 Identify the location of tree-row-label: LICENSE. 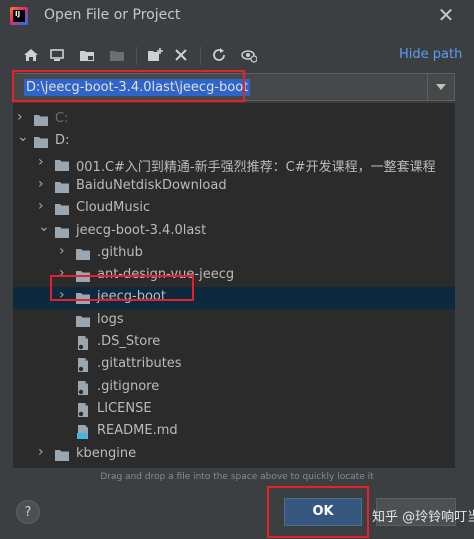
(124, 408).